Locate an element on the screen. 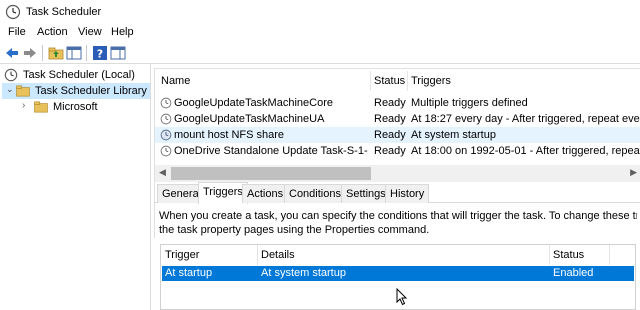 The image size is (640, 310). tree-library-label: Task Scheduler Library is located at coordinates (91, 91).